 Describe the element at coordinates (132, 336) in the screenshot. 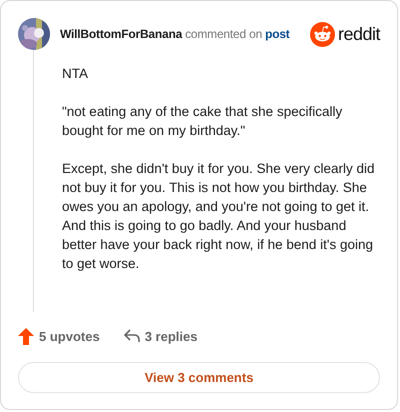

I see `reply-icon` at that location.